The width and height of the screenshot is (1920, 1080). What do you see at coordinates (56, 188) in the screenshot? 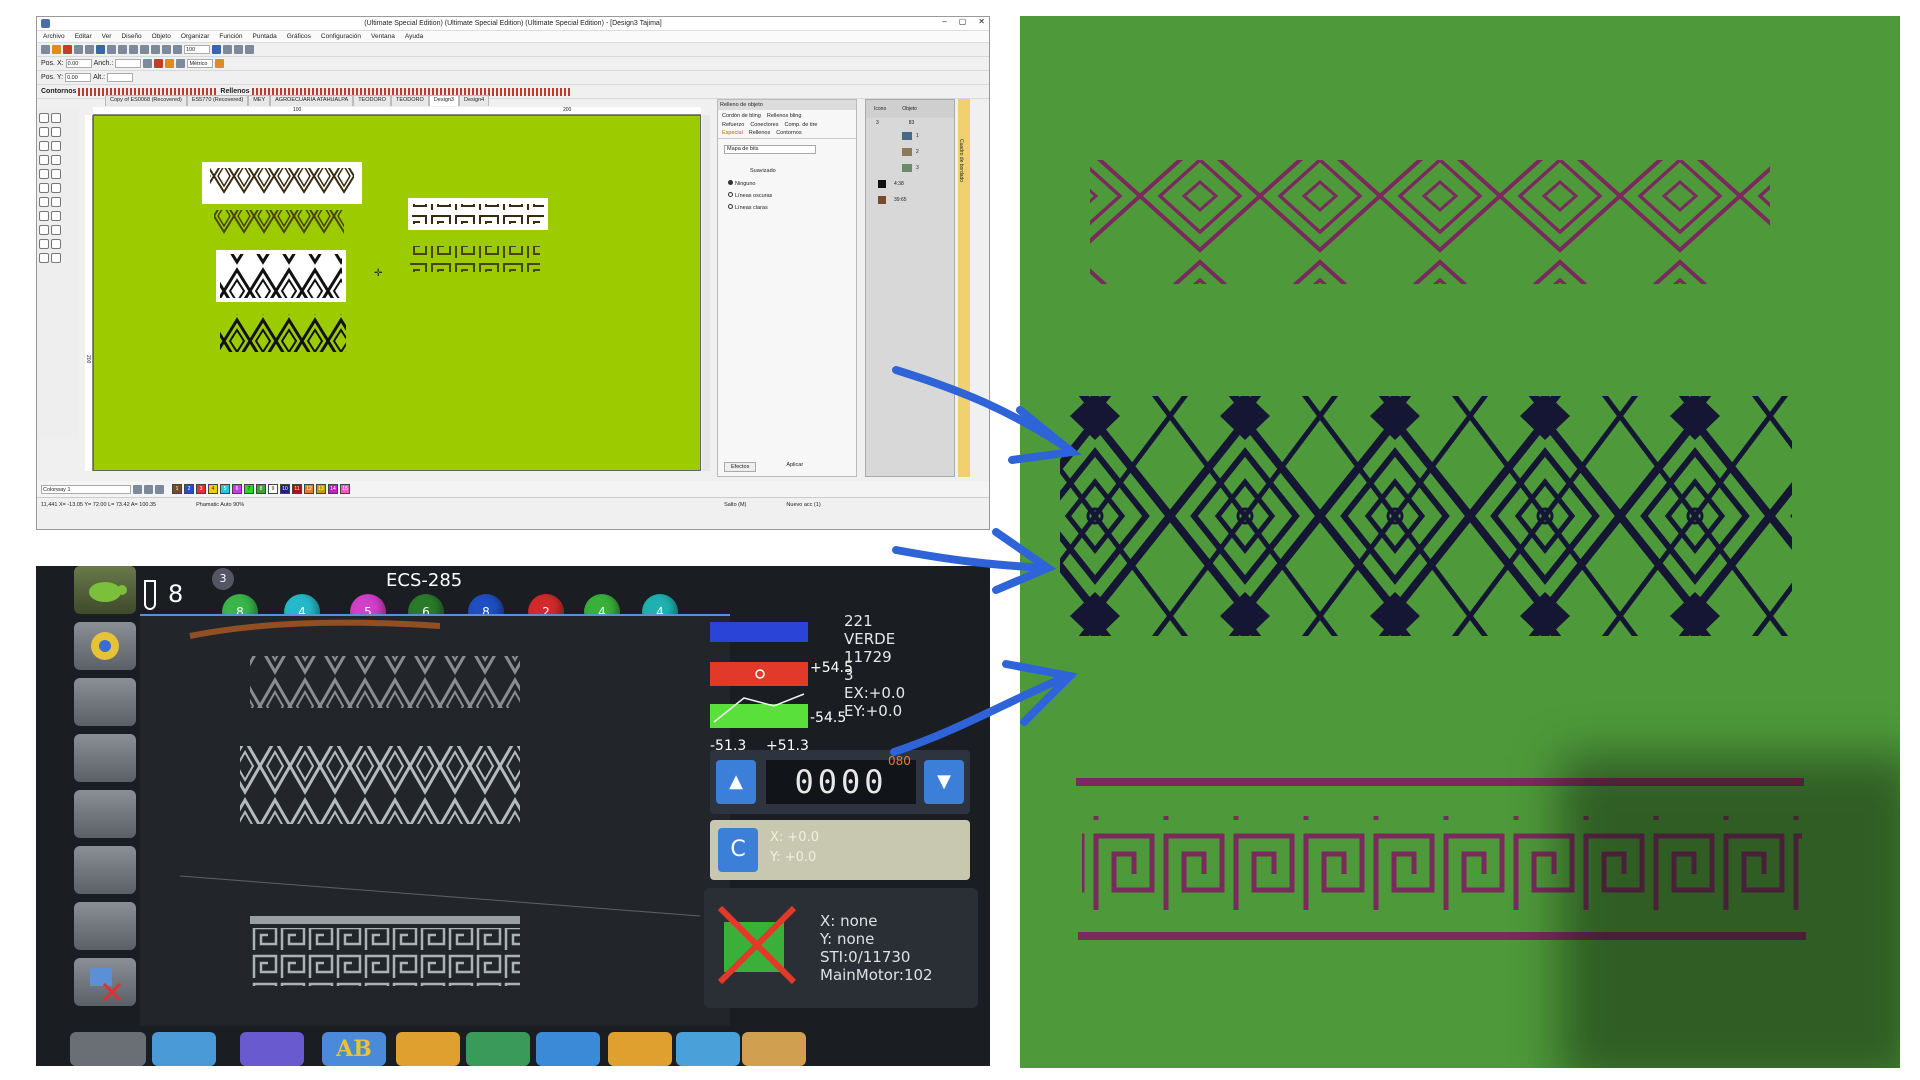
I see `fill-tool-icon` at bounding box center [56, 188].